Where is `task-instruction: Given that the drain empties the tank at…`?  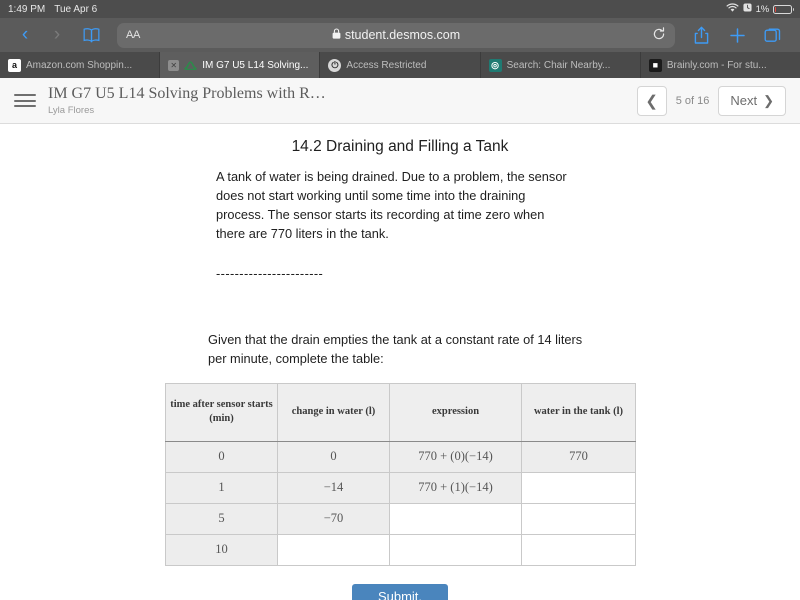
task-instruction: Given that the drain empties the tank at… is located at coordinates (395, 348).